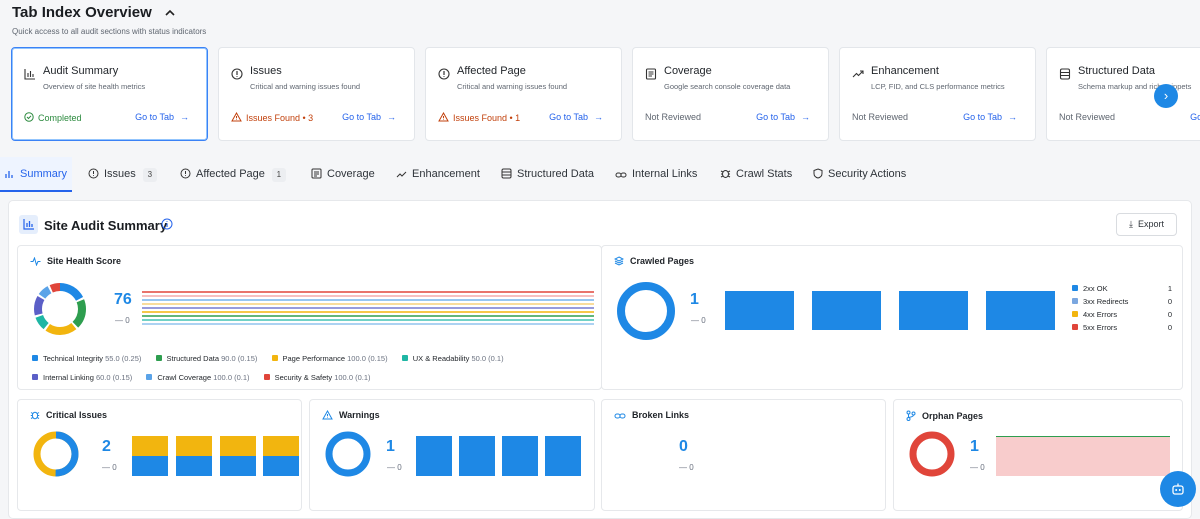 This screenshot has height=519, width=1200. I want to click on critical-donut, so click(56, 454).